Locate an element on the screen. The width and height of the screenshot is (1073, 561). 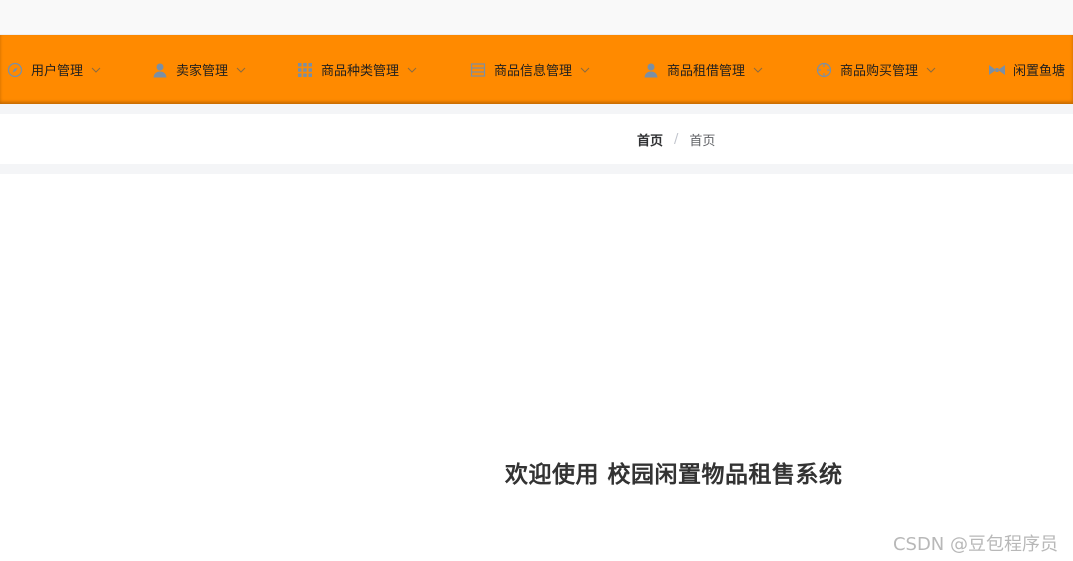
breadcrumb-bar: 首页 / 首页 is located at coordinates (536, 139).